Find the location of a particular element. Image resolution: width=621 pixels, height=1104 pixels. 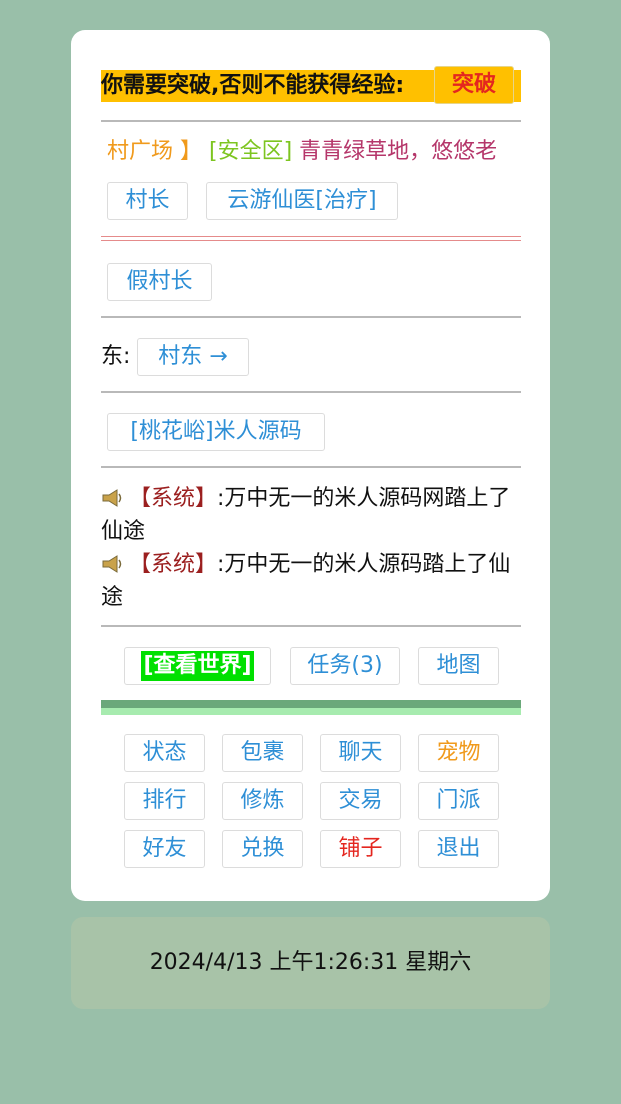

footer-bar: 2024/4/13 上午1:26:31 星期六 is located at coordinates (310, 963).